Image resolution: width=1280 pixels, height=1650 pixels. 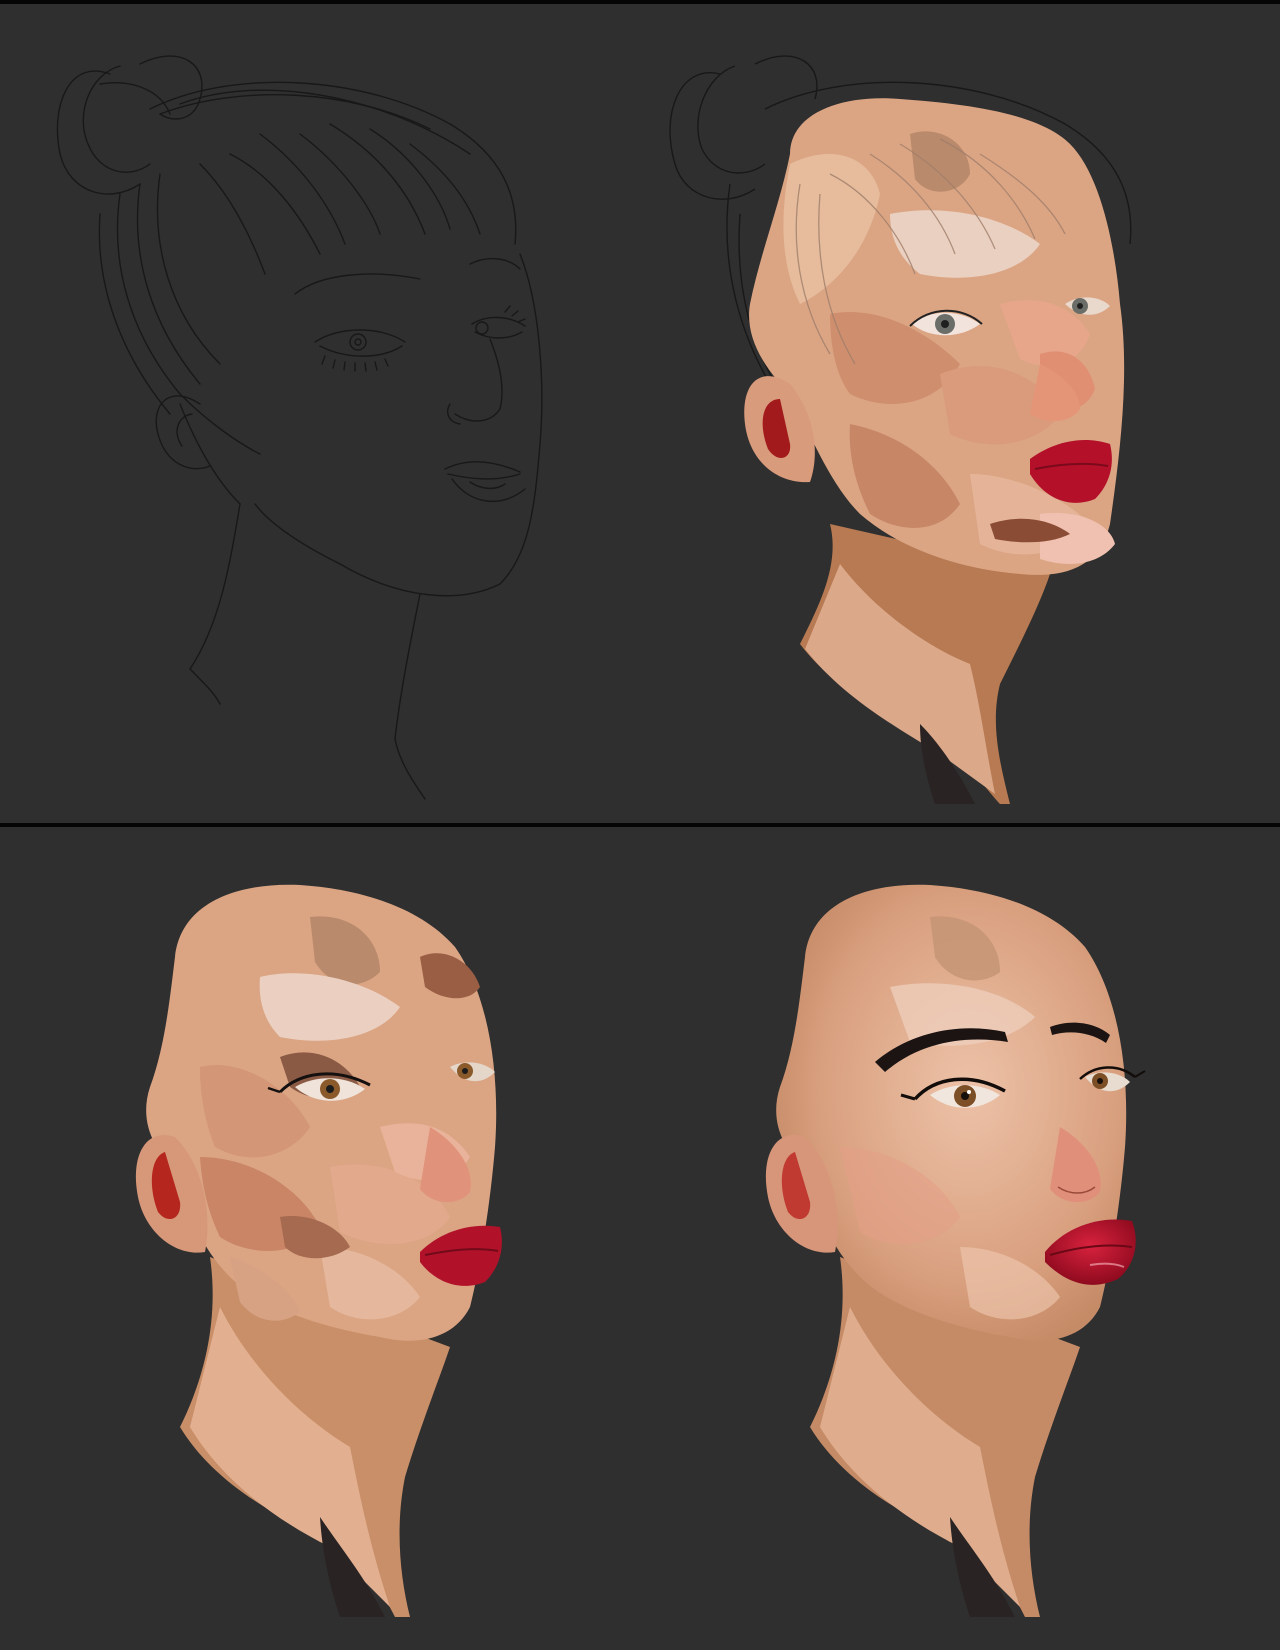 I want to click on color-block-drawing, so click(x=318, y=1250).